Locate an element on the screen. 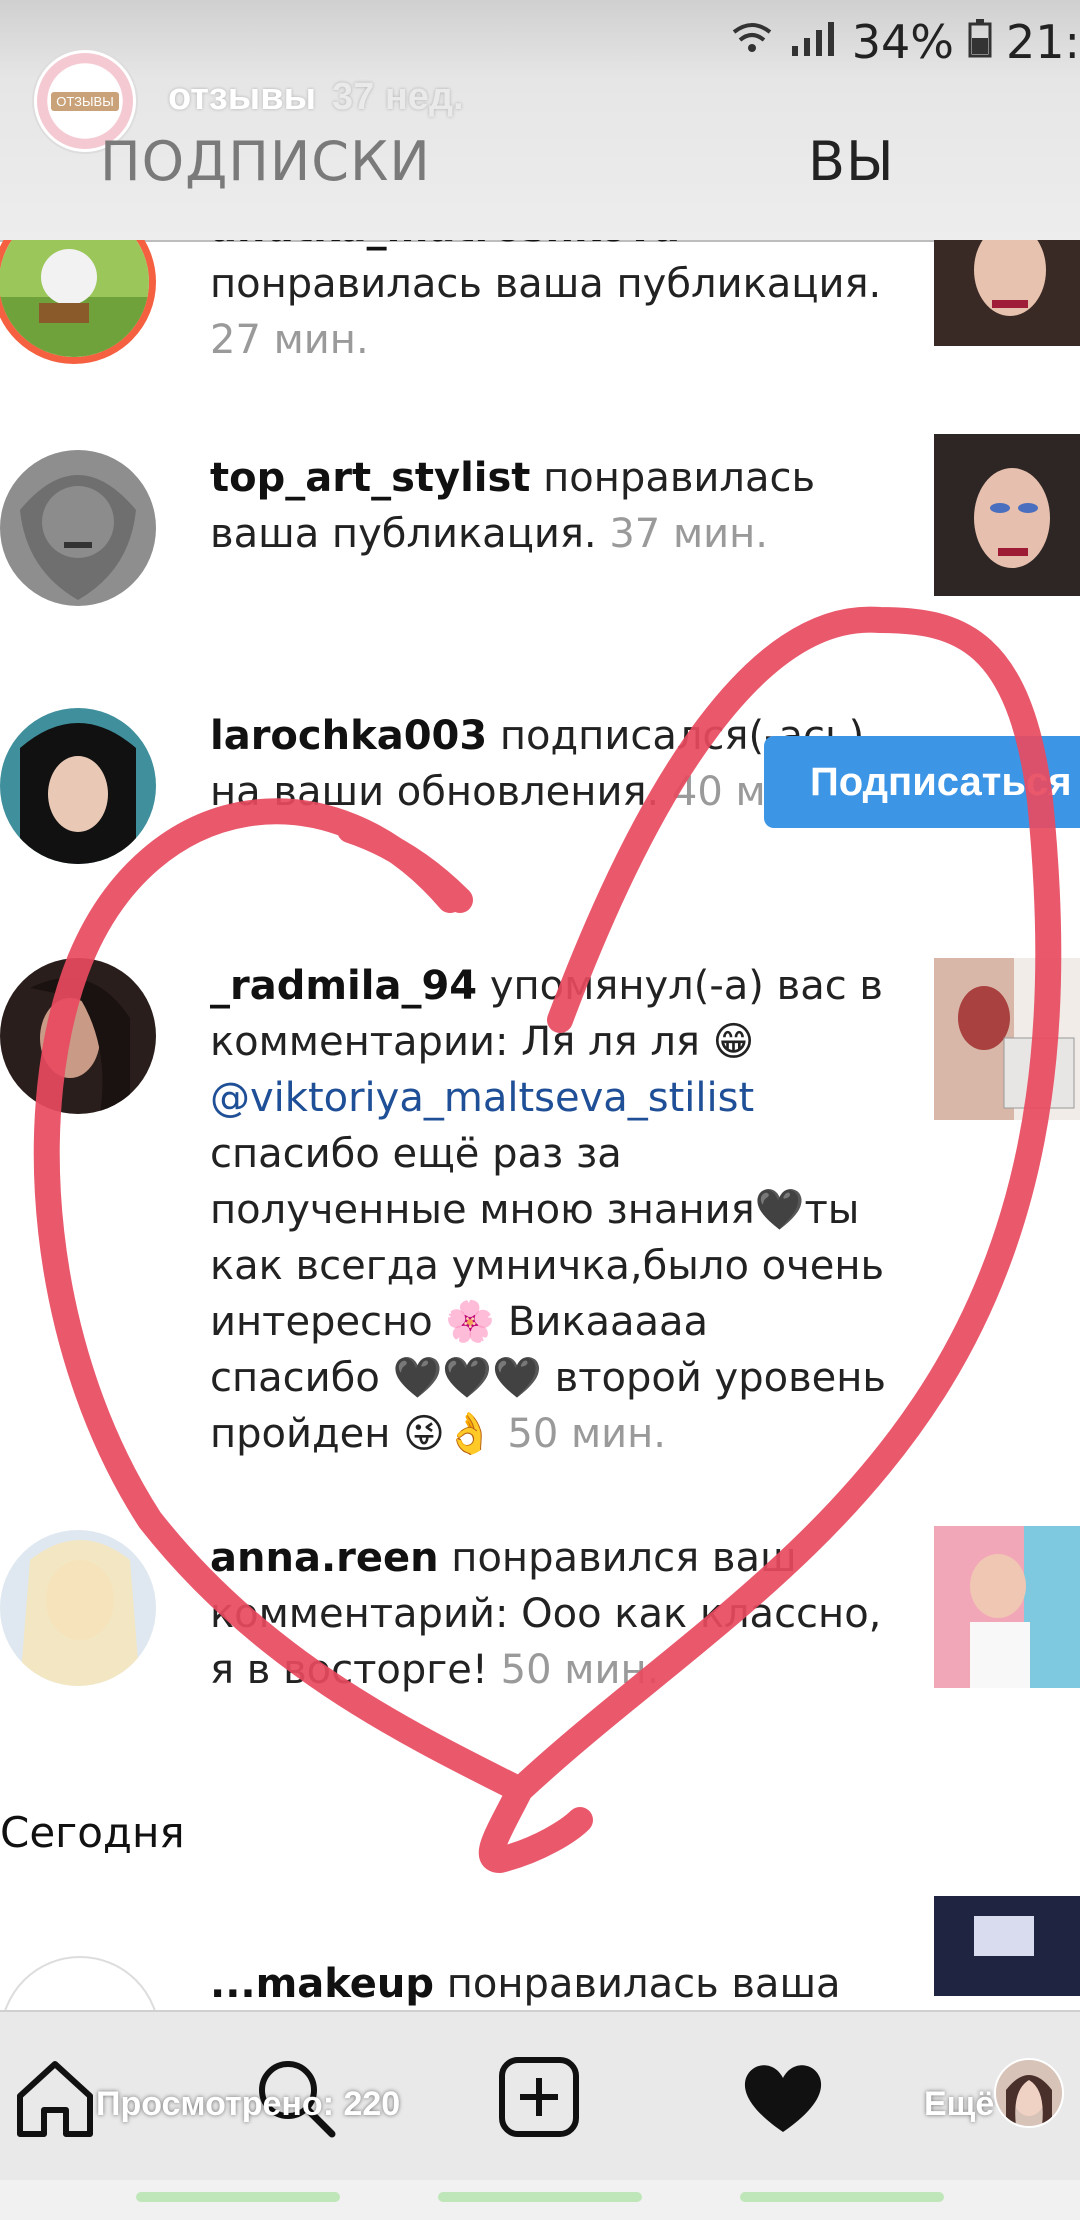  notification-body: понравилась ваша публикация. is located at coordinates (546, 284).